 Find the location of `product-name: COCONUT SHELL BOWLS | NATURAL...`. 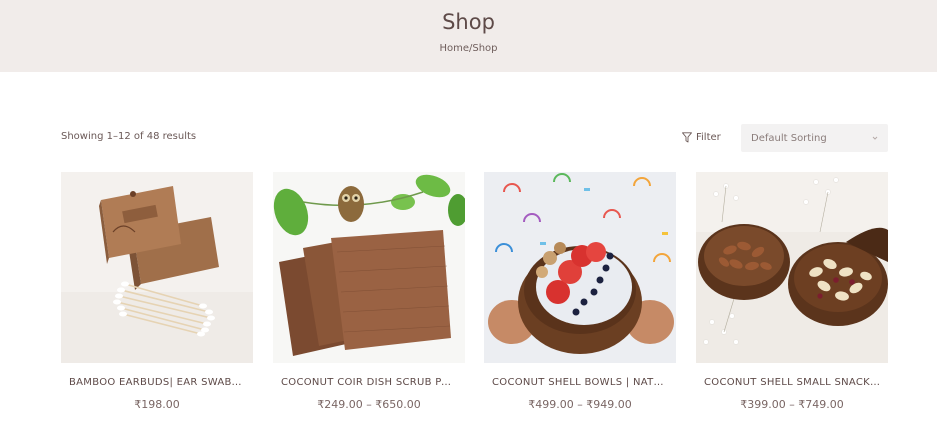

product-name: COCONUT SHELL BOWLS | NATURAL... is located at coordinates (580, 382).